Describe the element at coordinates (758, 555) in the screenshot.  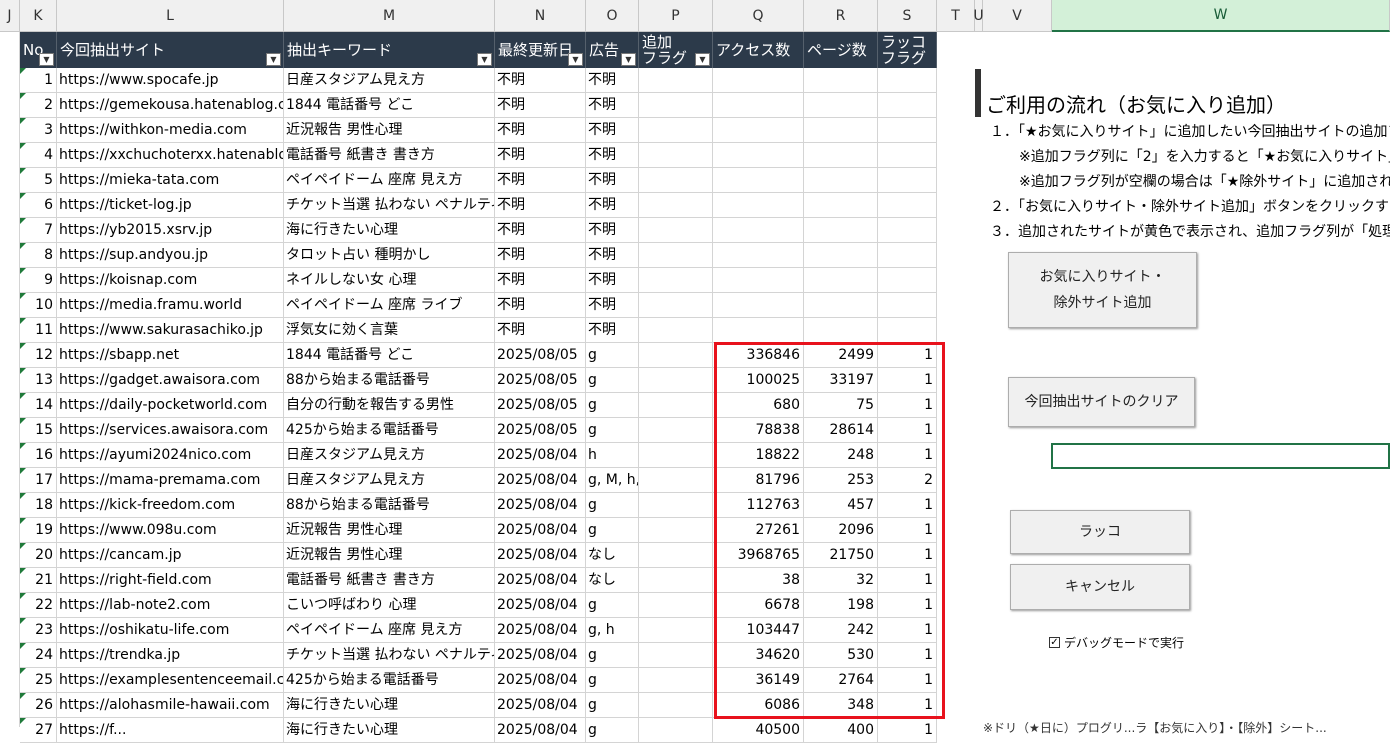
I see `access-count: 3968765` at that location.